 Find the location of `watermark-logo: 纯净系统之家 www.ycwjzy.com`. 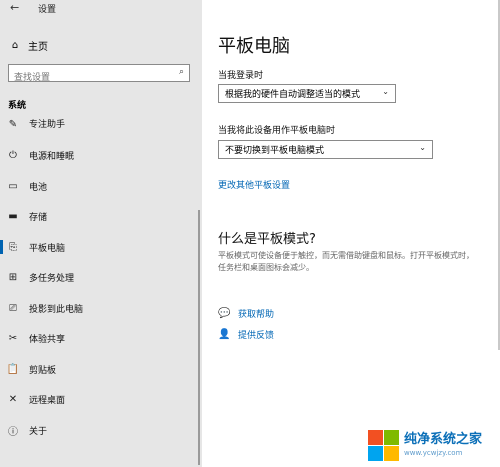

watermark-logo: 纯净系统之家 www.ycwjzy.com is located at coordinates (432, 445).